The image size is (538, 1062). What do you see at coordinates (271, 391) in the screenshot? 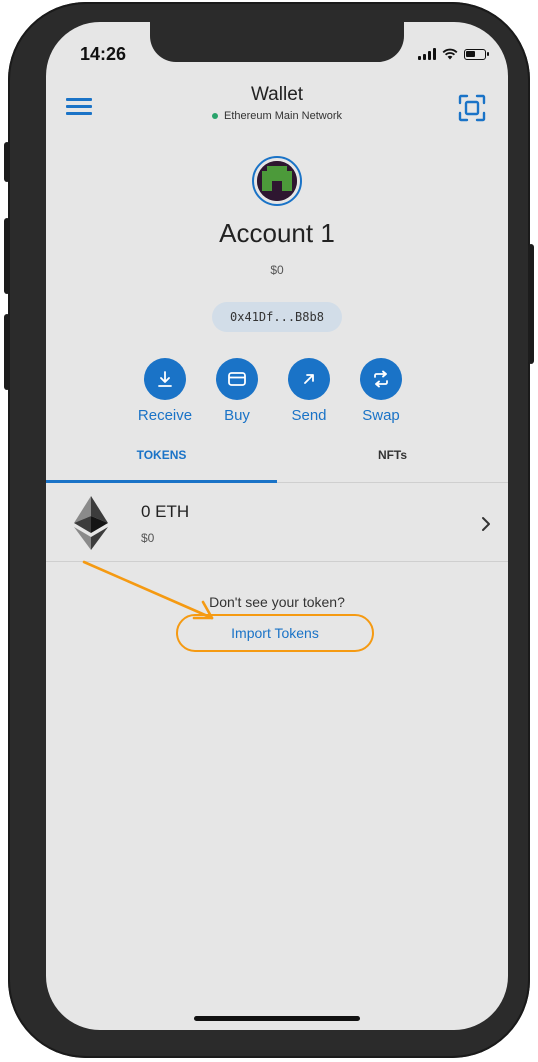
I see `action-bar: Receive Buy Send Swap` at bounding box center [271, 391].